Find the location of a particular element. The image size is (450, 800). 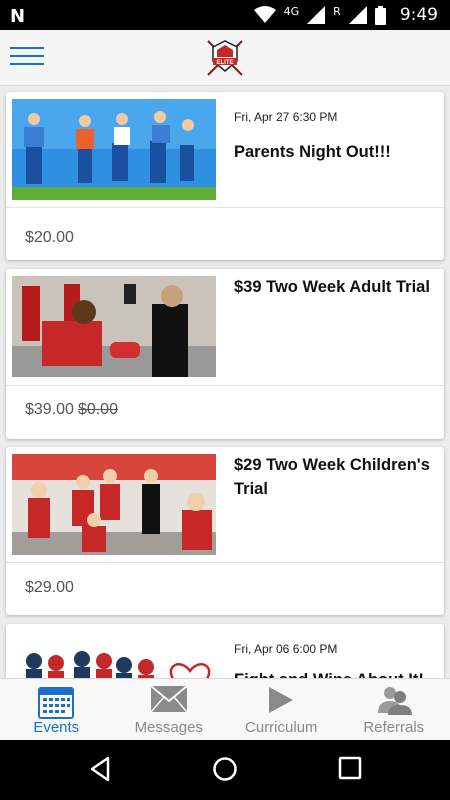

event-date: Fri, Apr 27 6:30 PM is located at coordinates (286, 117).